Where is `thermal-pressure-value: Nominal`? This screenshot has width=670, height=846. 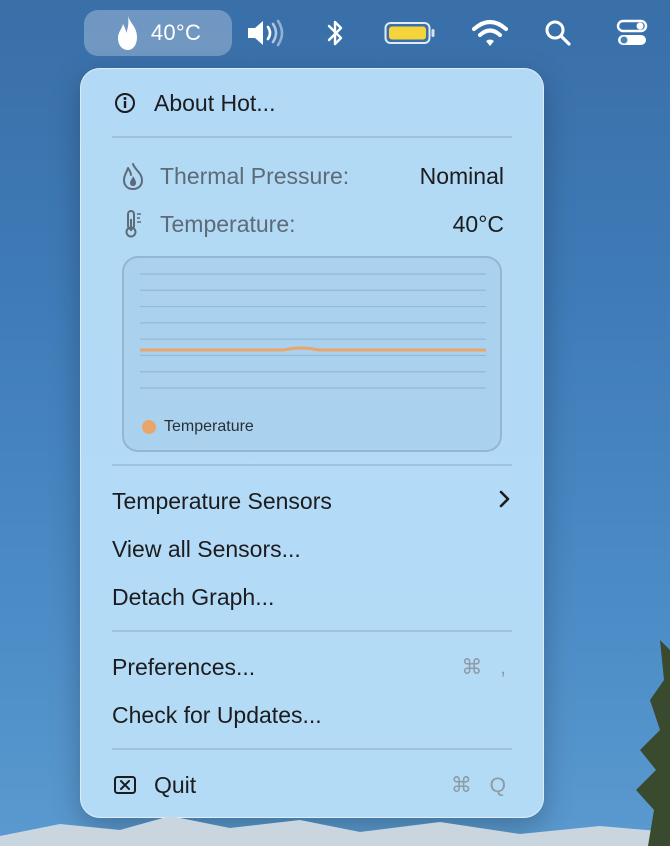
thermal-pressure-value: Nominal is located at coordinates (461, 175).